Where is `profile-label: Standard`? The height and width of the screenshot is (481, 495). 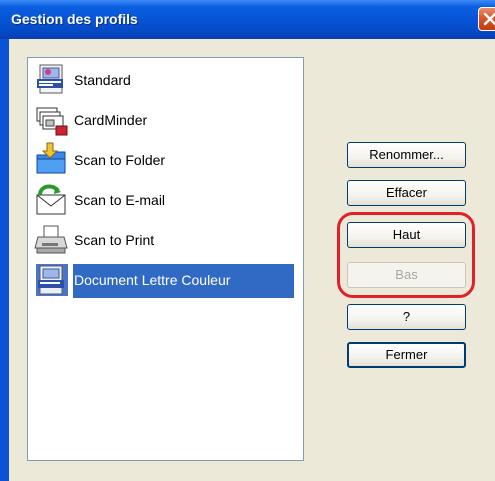 profile-label: Standard is located at coordinates (102, 80).